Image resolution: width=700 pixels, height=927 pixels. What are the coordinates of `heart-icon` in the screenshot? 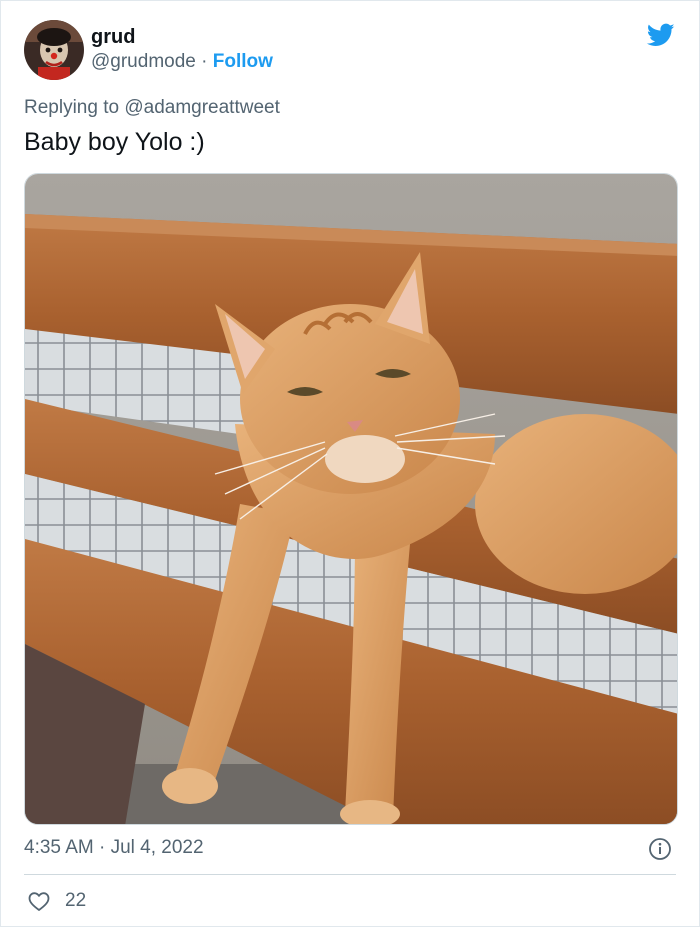 It's located at (39, 901).